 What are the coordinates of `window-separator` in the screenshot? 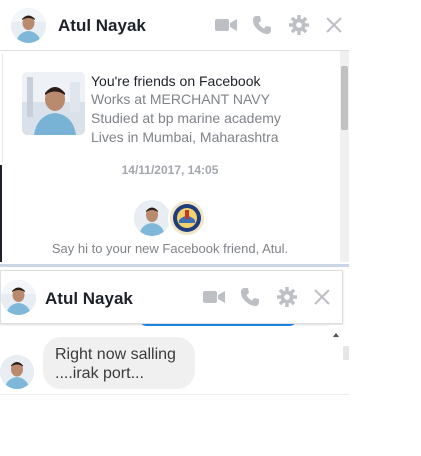 It's located at (174, 265).